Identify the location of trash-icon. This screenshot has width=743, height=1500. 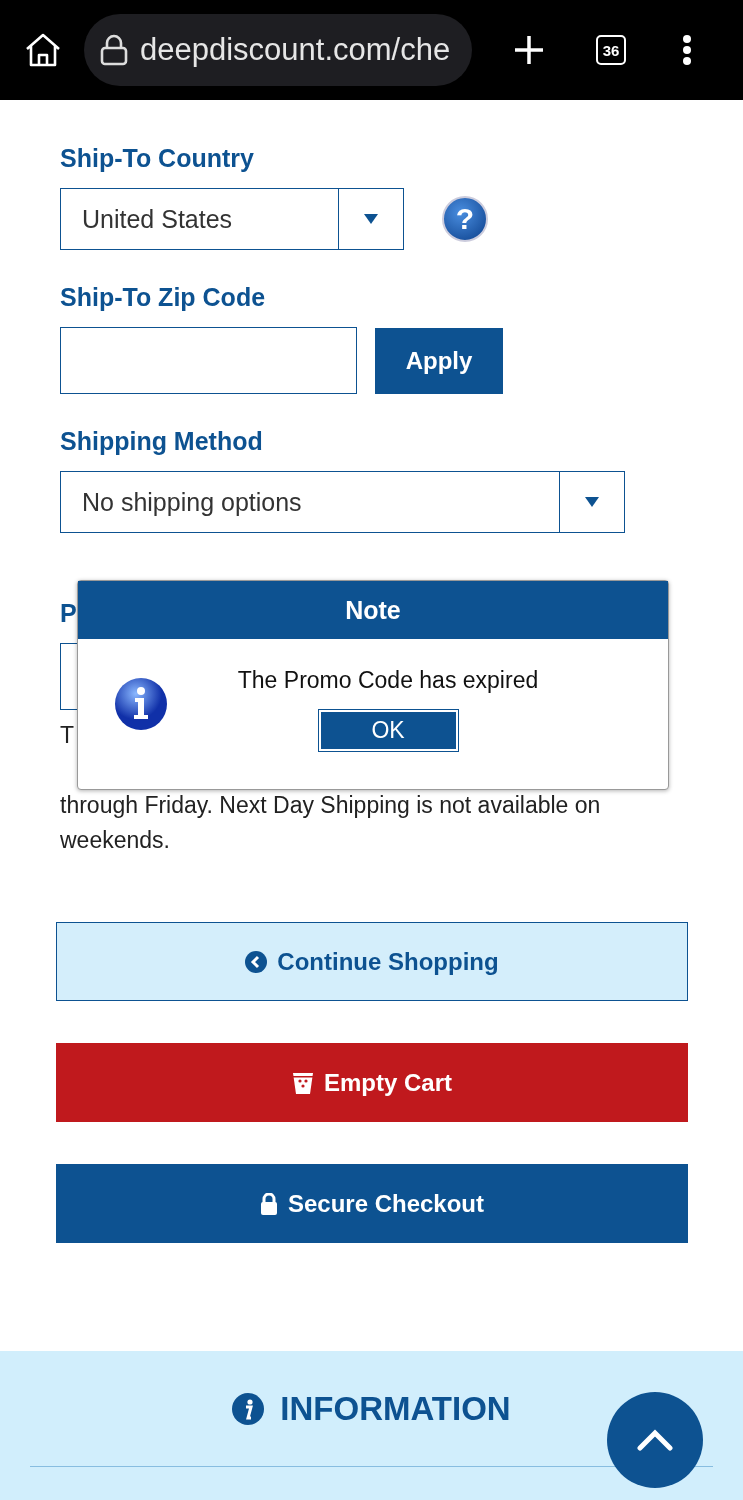
(303, 1082).